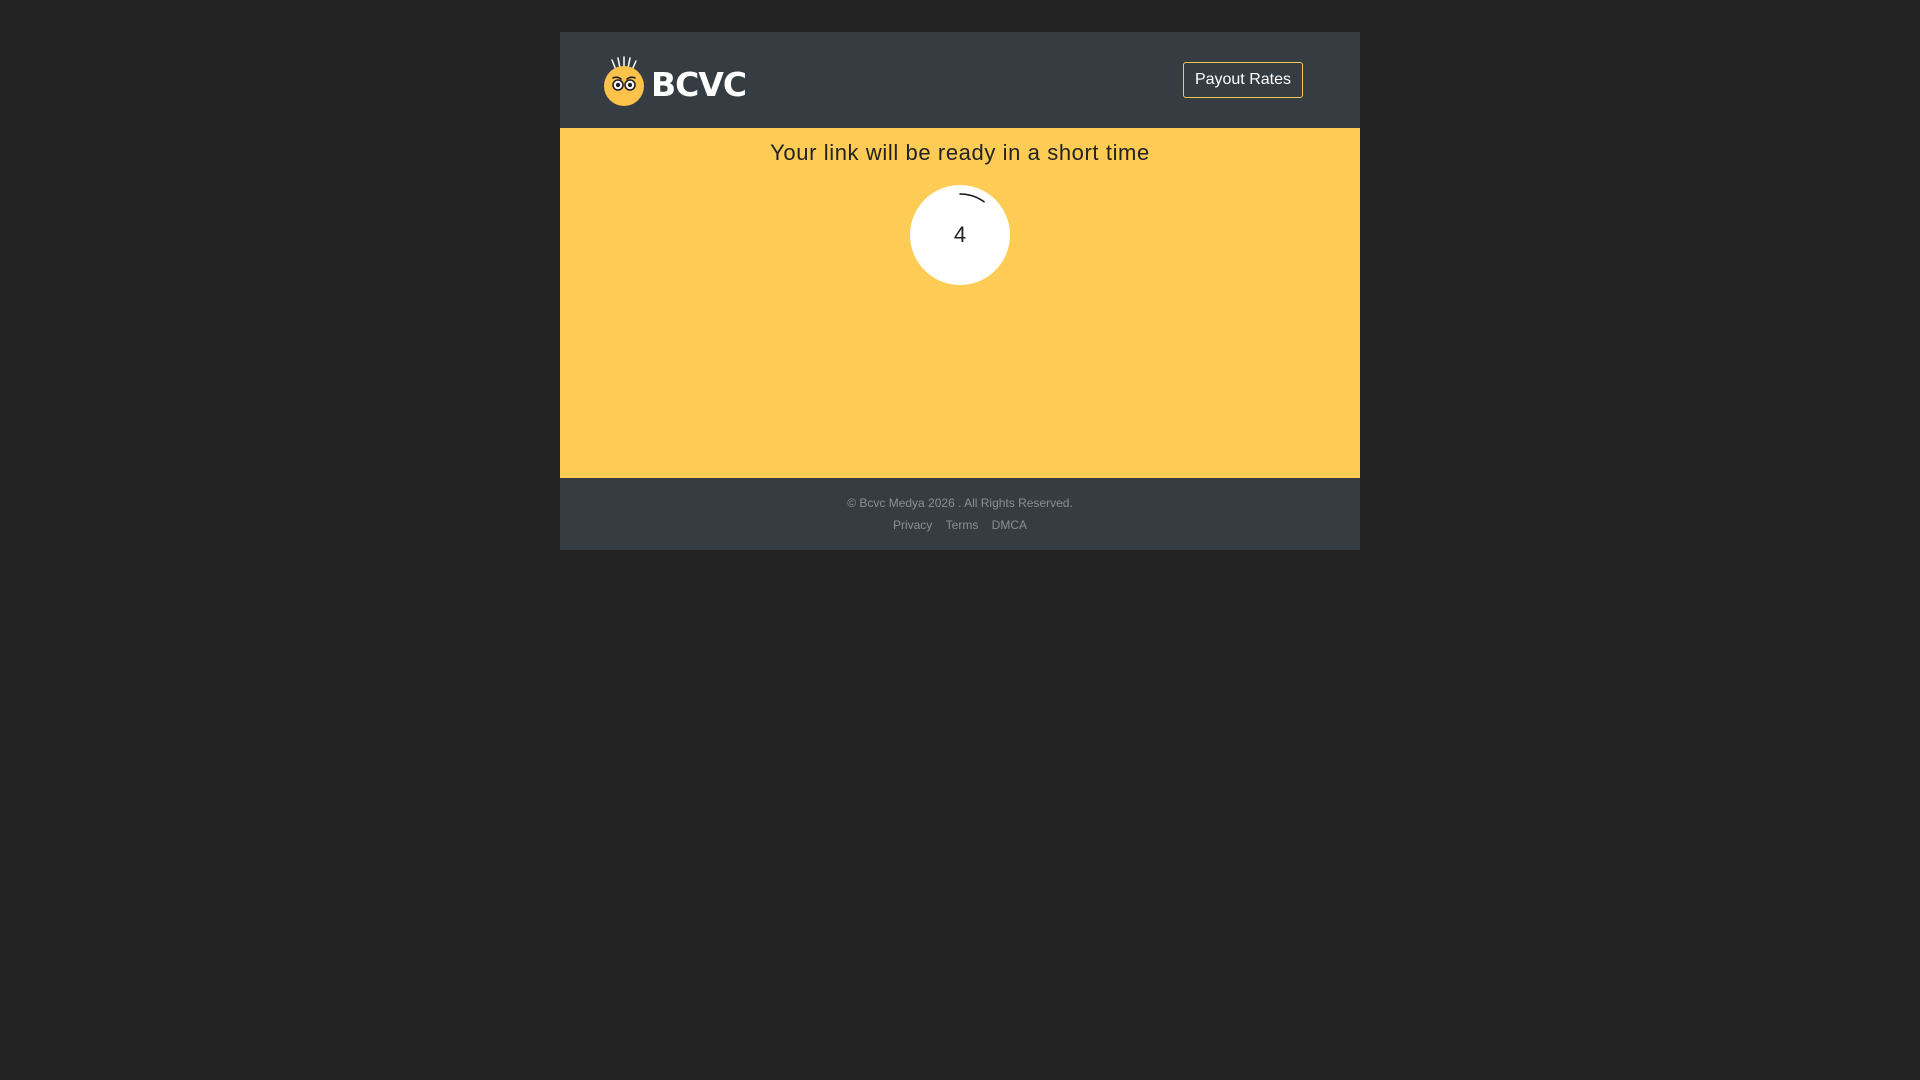 The height and width of the screenshot is (1080, 1920). I want to click on footer-link-dmca: DMCA, so click(1009, 525).